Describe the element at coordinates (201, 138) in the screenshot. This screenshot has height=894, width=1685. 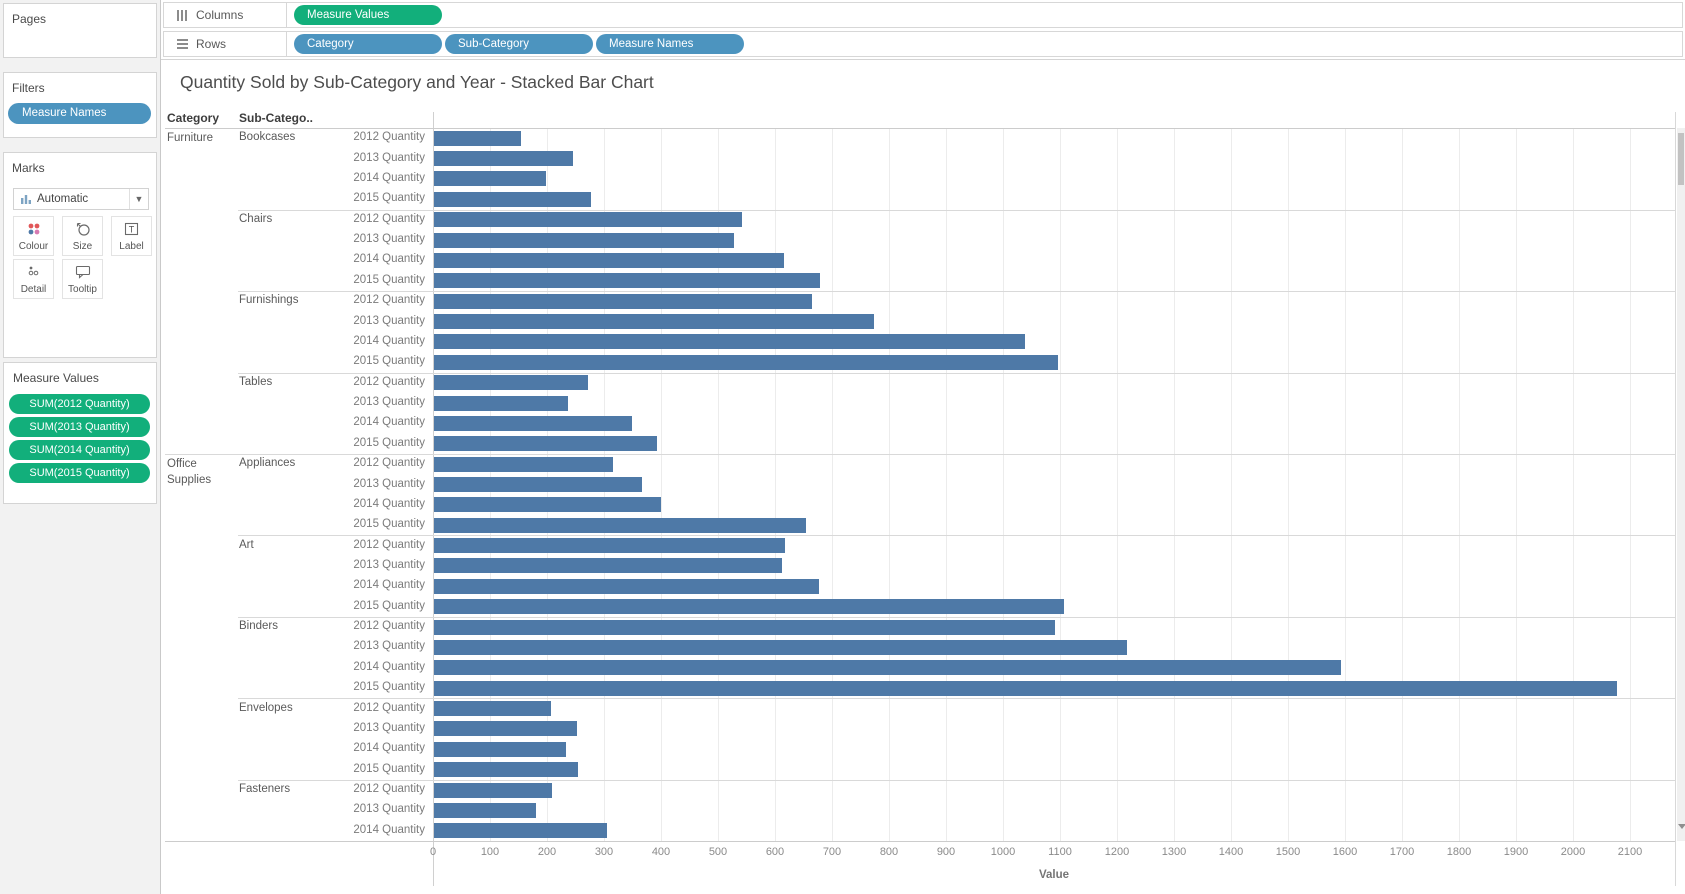
I see `category-row-label: Furniture` at that location.